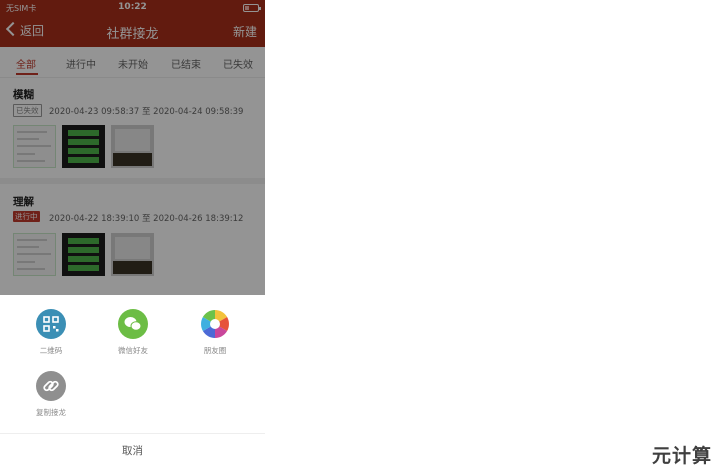 The width and height of the screenshot is (720, 474). I want to click on share-sheet: 二维码 微信好友 朋友圈 复制接龙 取消, so click(132, 384).